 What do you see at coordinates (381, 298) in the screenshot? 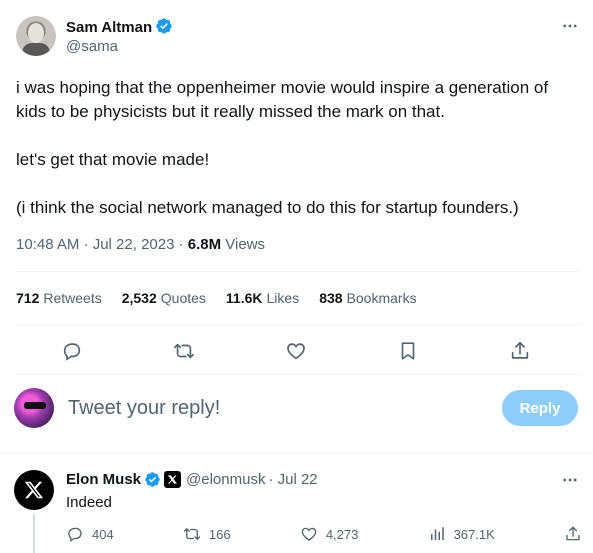
I see `stat-label: Bookmarks` at bounding box center [381, 298].